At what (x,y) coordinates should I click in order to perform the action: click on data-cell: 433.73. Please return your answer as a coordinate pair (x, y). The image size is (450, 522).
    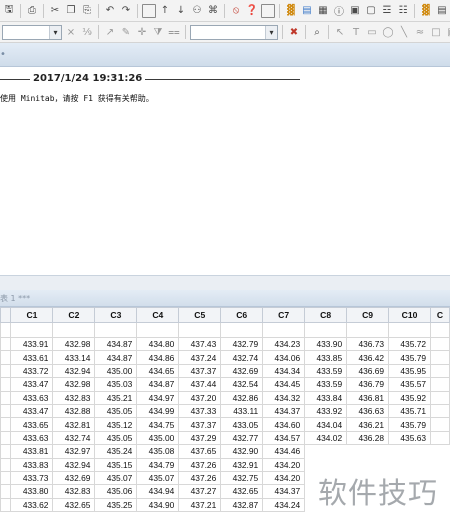
    Looking at the image, I should click on (32, 478).